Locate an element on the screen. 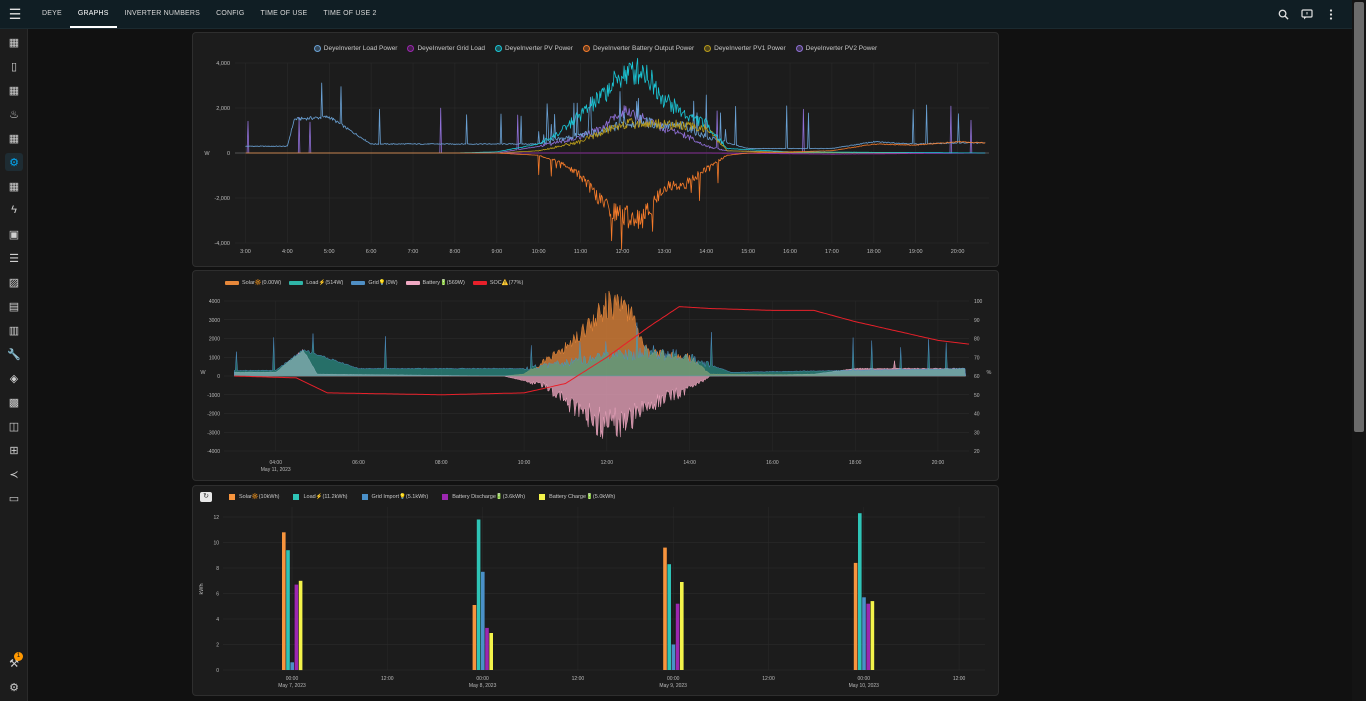  x-tick-label: 08:00 is located at coordinates (441, 463).